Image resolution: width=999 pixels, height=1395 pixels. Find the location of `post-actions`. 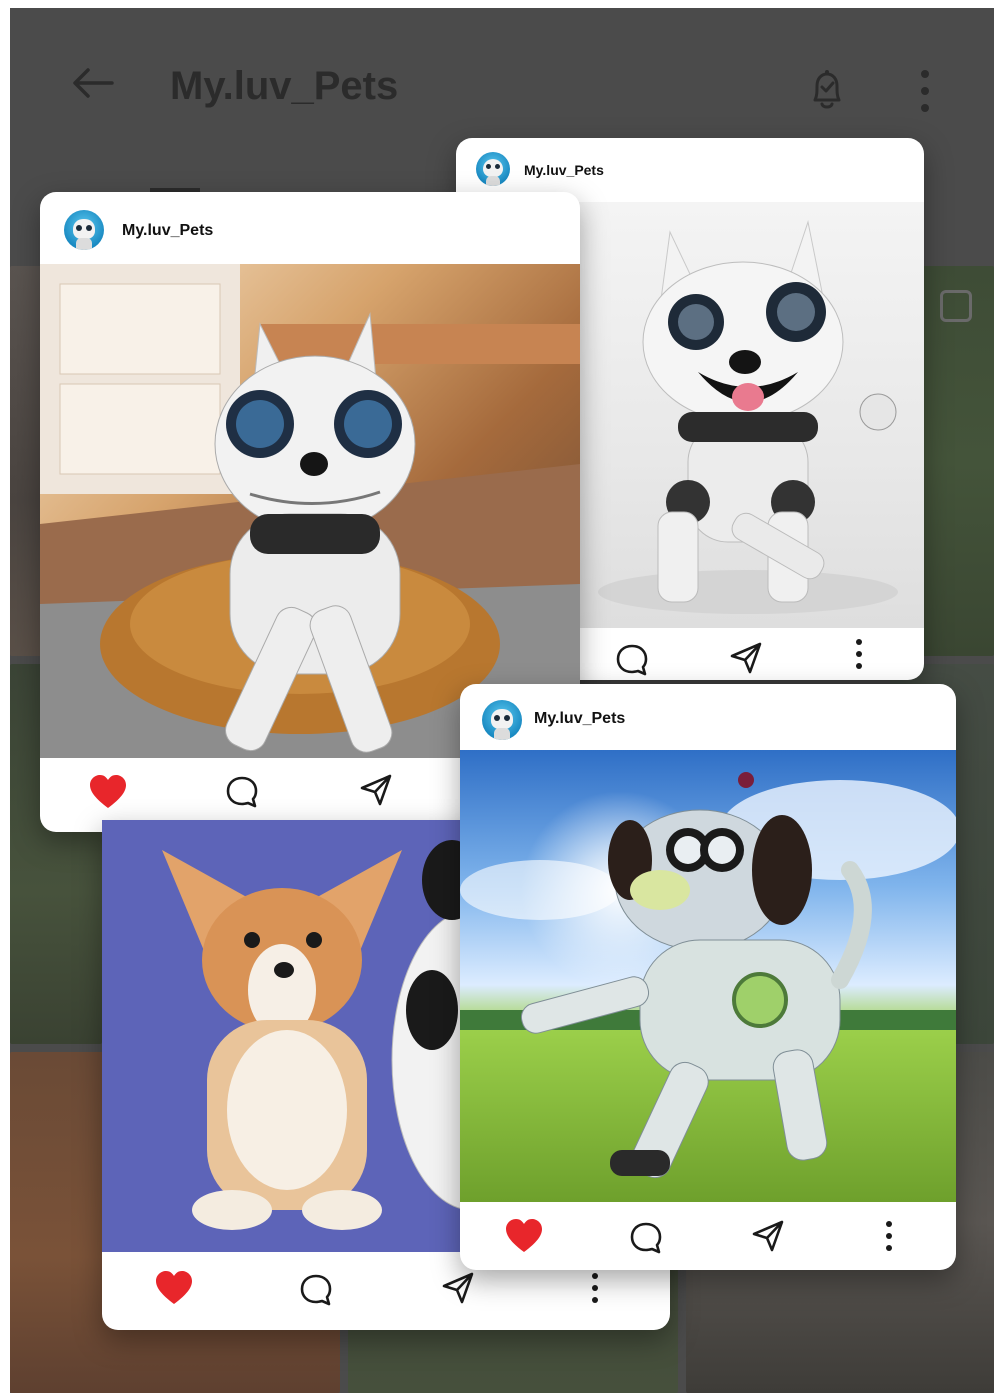

post-actions is located at coordinates (708, 1236).